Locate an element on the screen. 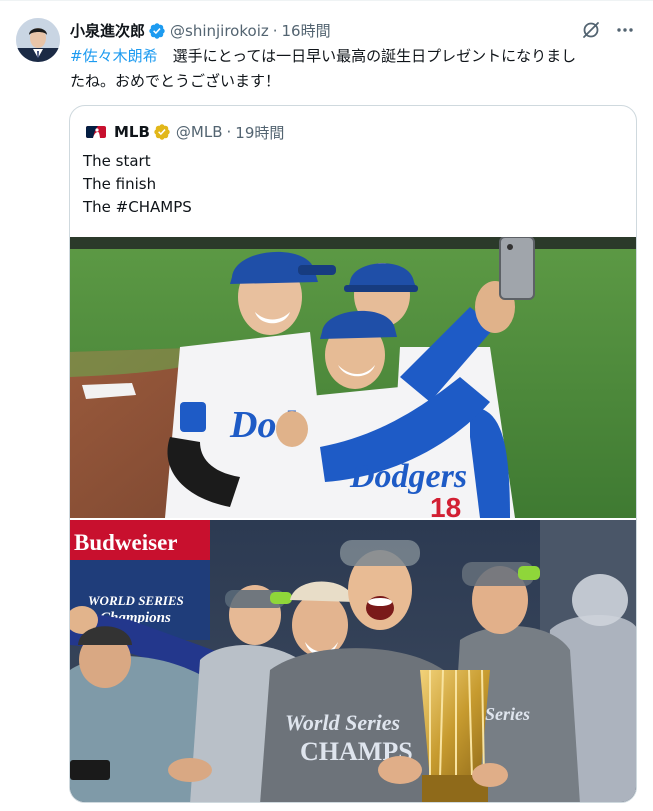 The height and width of the screenshot is (811, 653). svg-text: World Series is located at coordinates (342, 722).